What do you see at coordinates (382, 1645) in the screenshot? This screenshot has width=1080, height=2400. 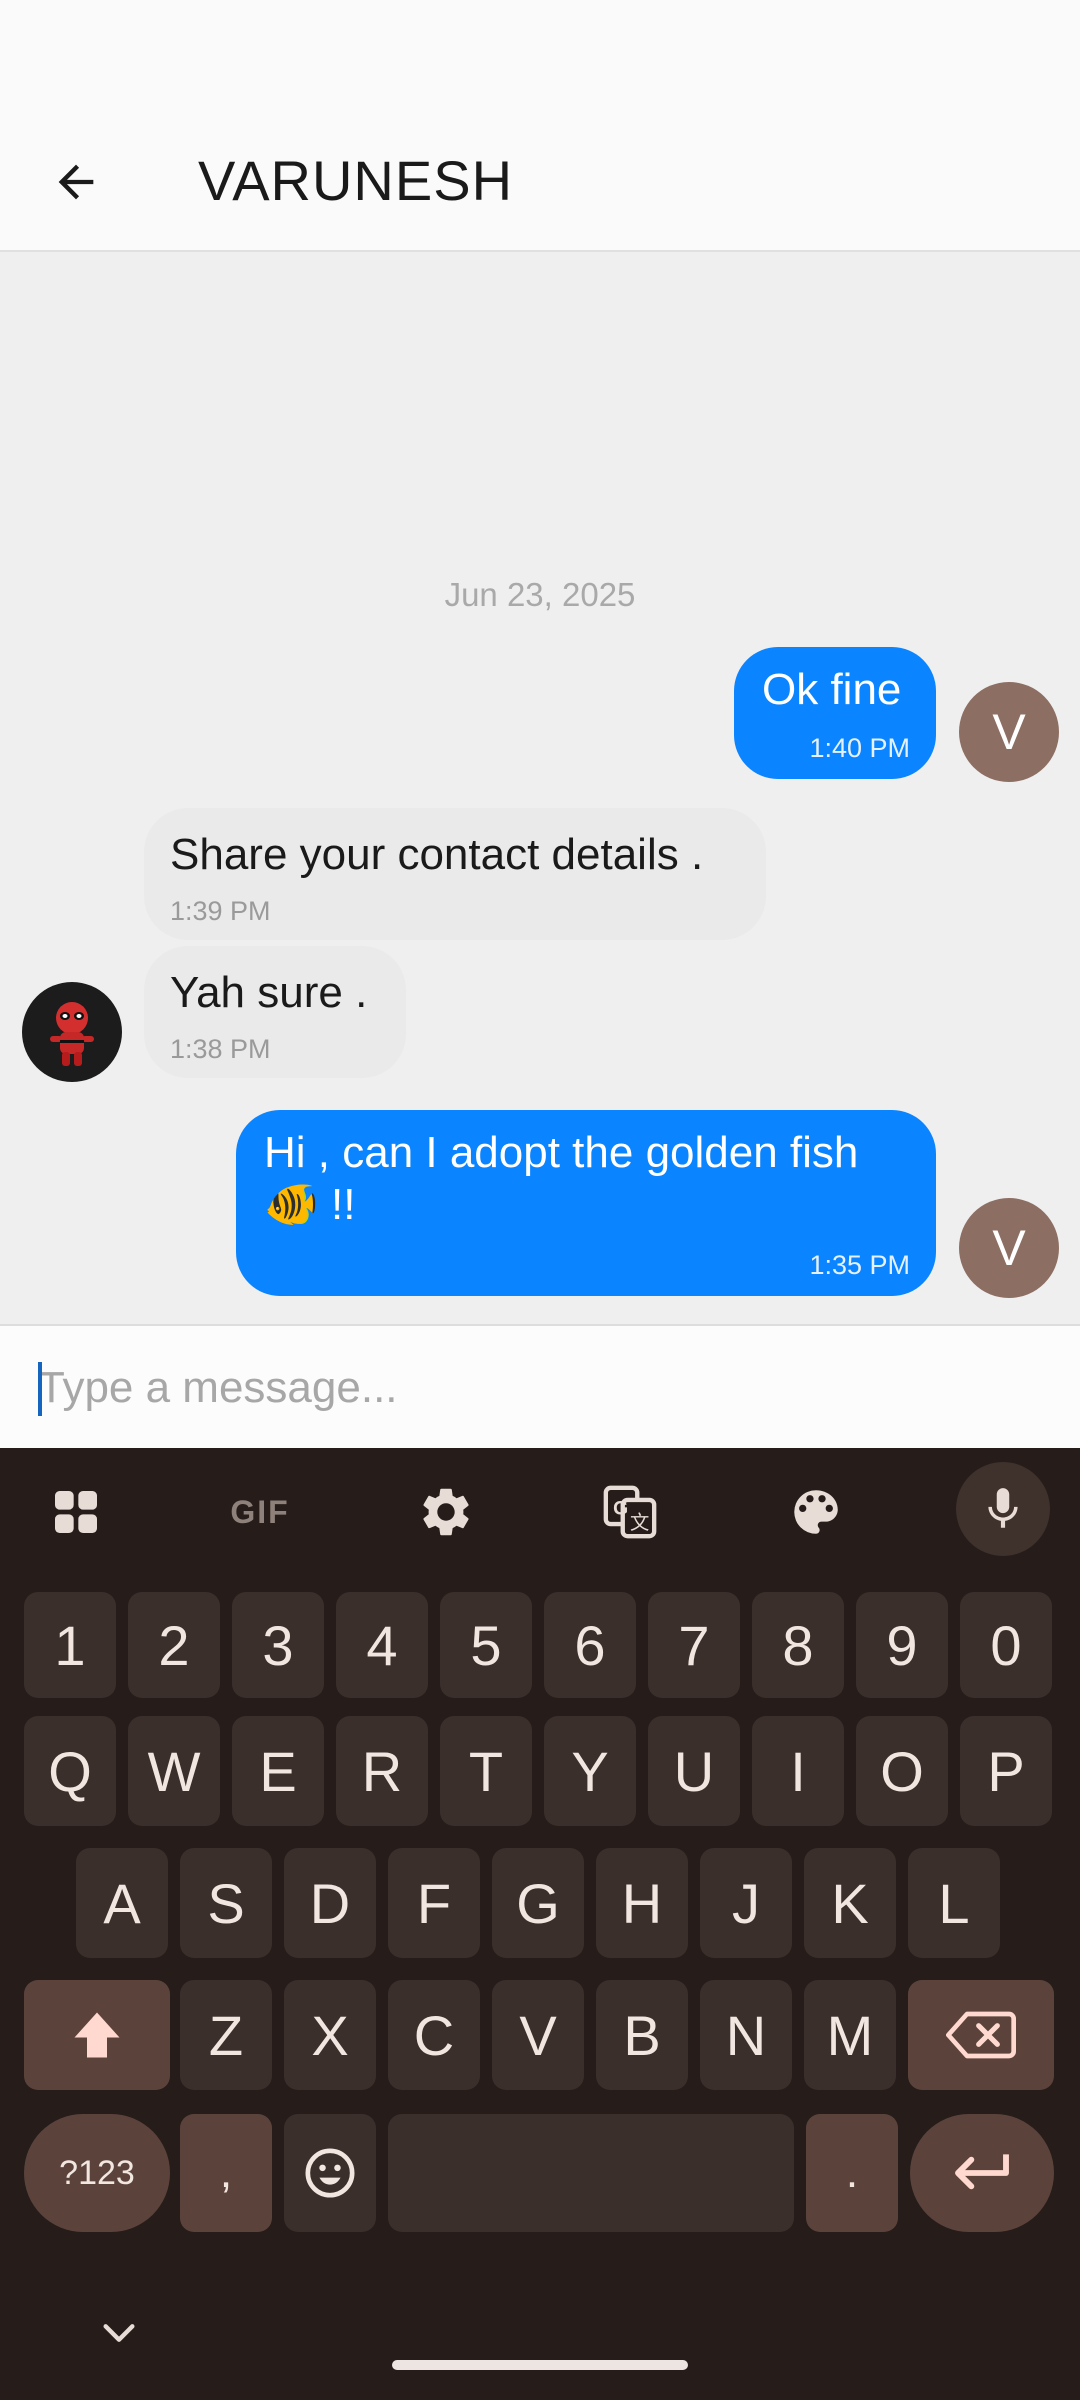 I see `key-4: 4` at bounding box center [382, 1645].